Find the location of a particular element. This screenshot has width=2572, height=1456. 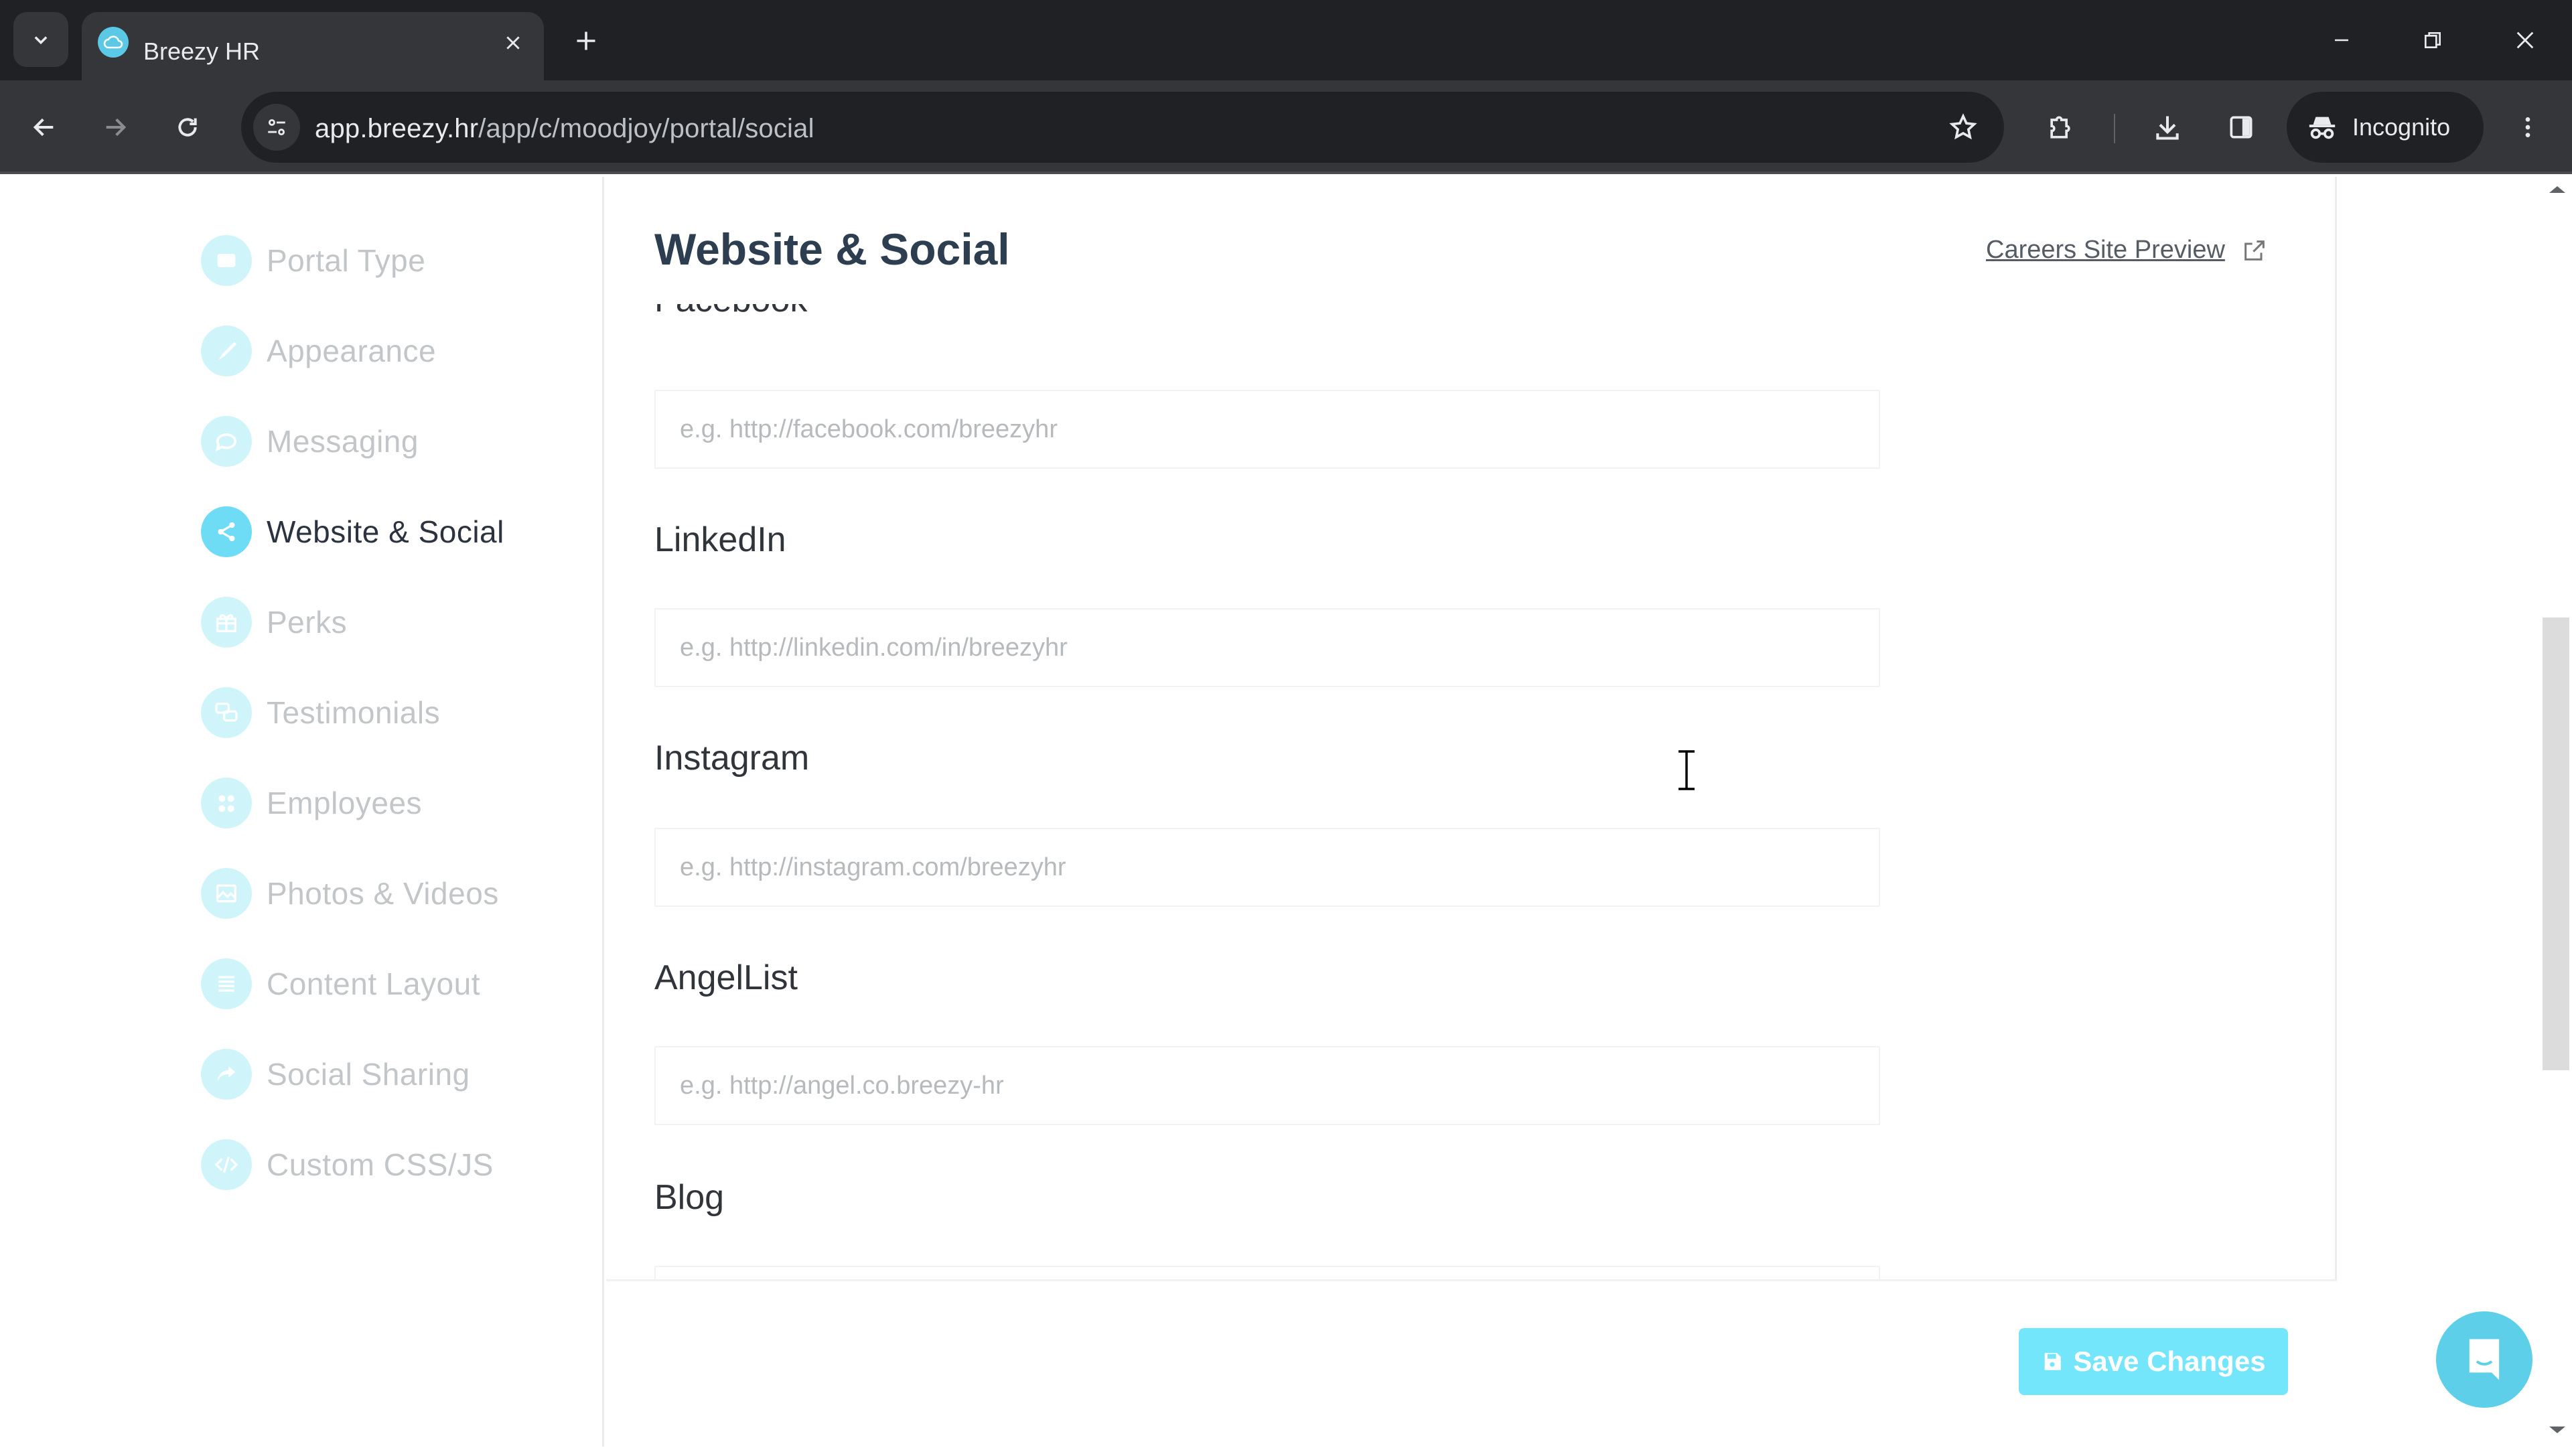

chat-smile-icon is located at coordinates (2484, 1359).